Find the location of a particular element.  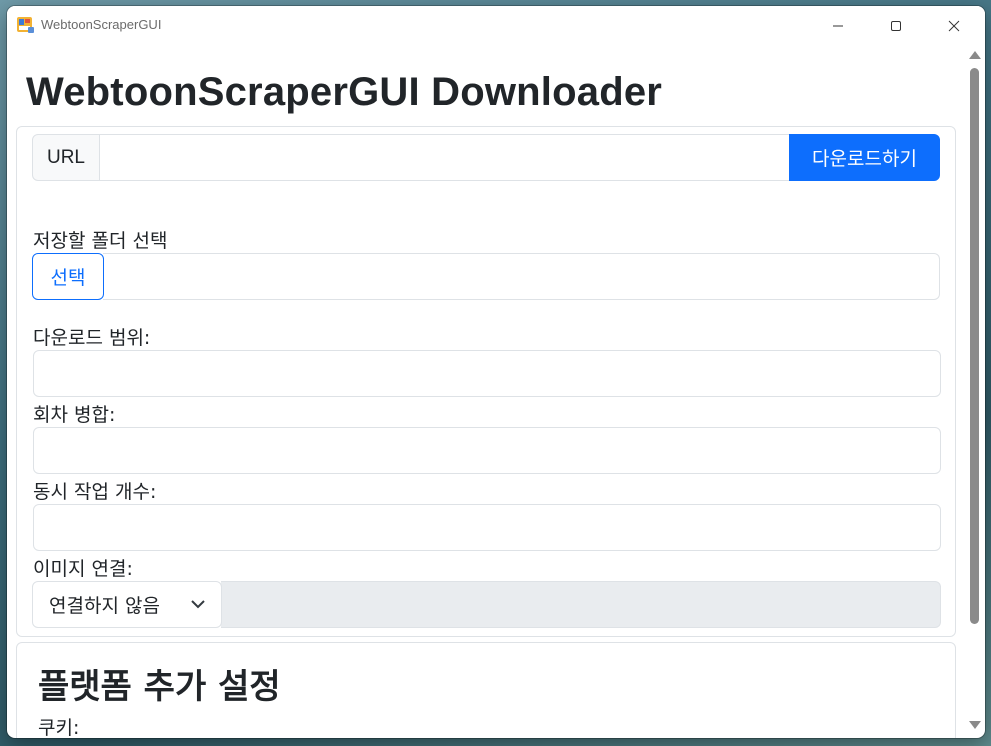

folder-path-field is located at coordinates (521, 276).